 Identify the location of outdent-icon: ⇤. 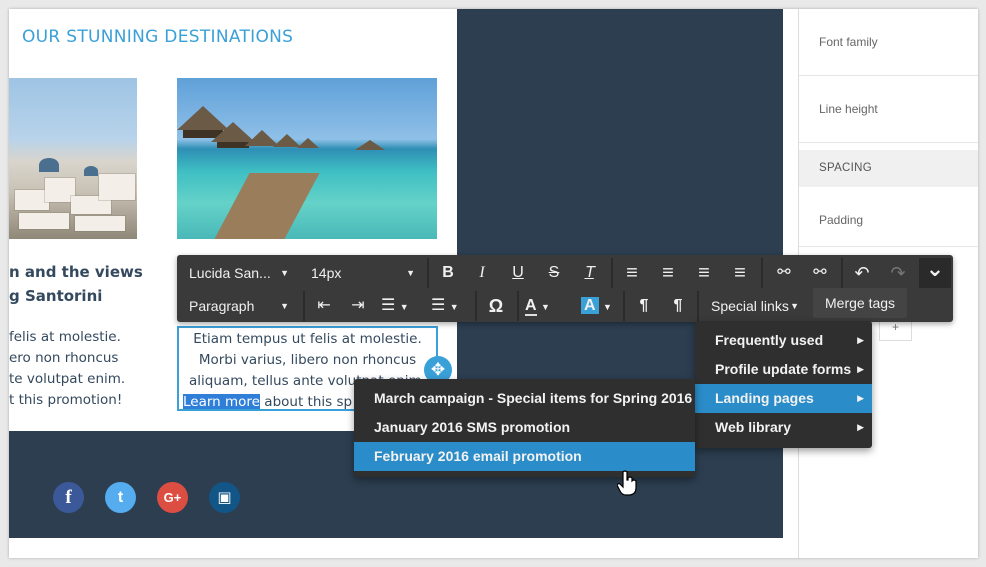
(324, 306).